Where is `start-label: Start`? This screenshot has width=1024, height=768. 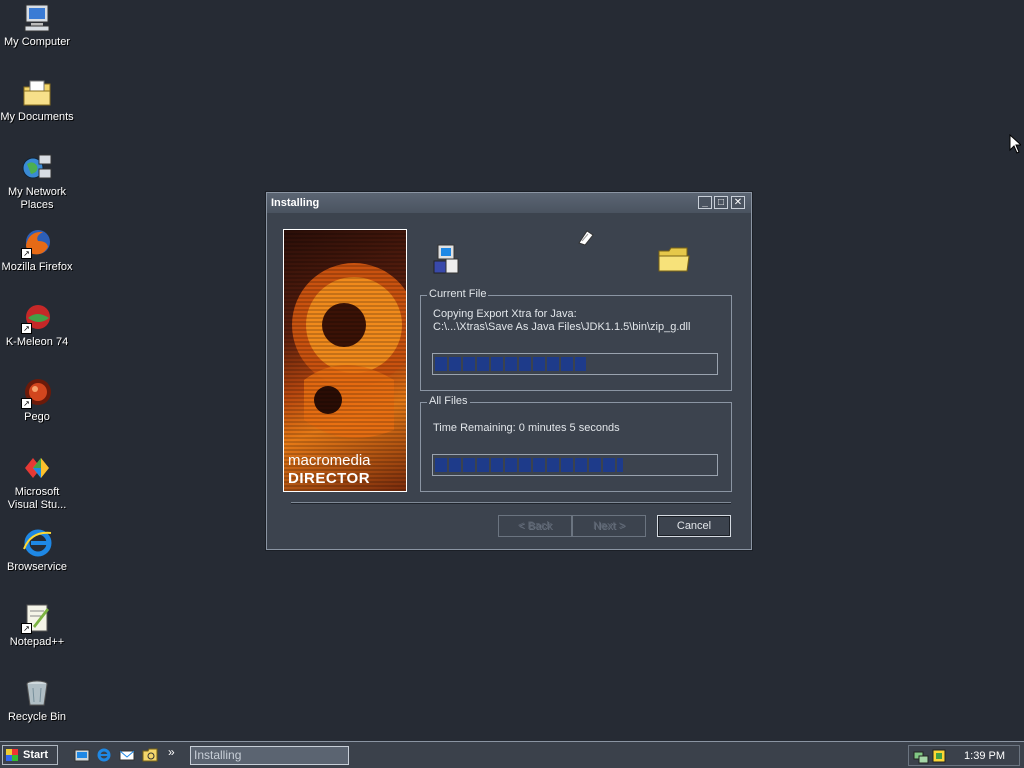
start-label: Start is located at coordinates (36, 755).